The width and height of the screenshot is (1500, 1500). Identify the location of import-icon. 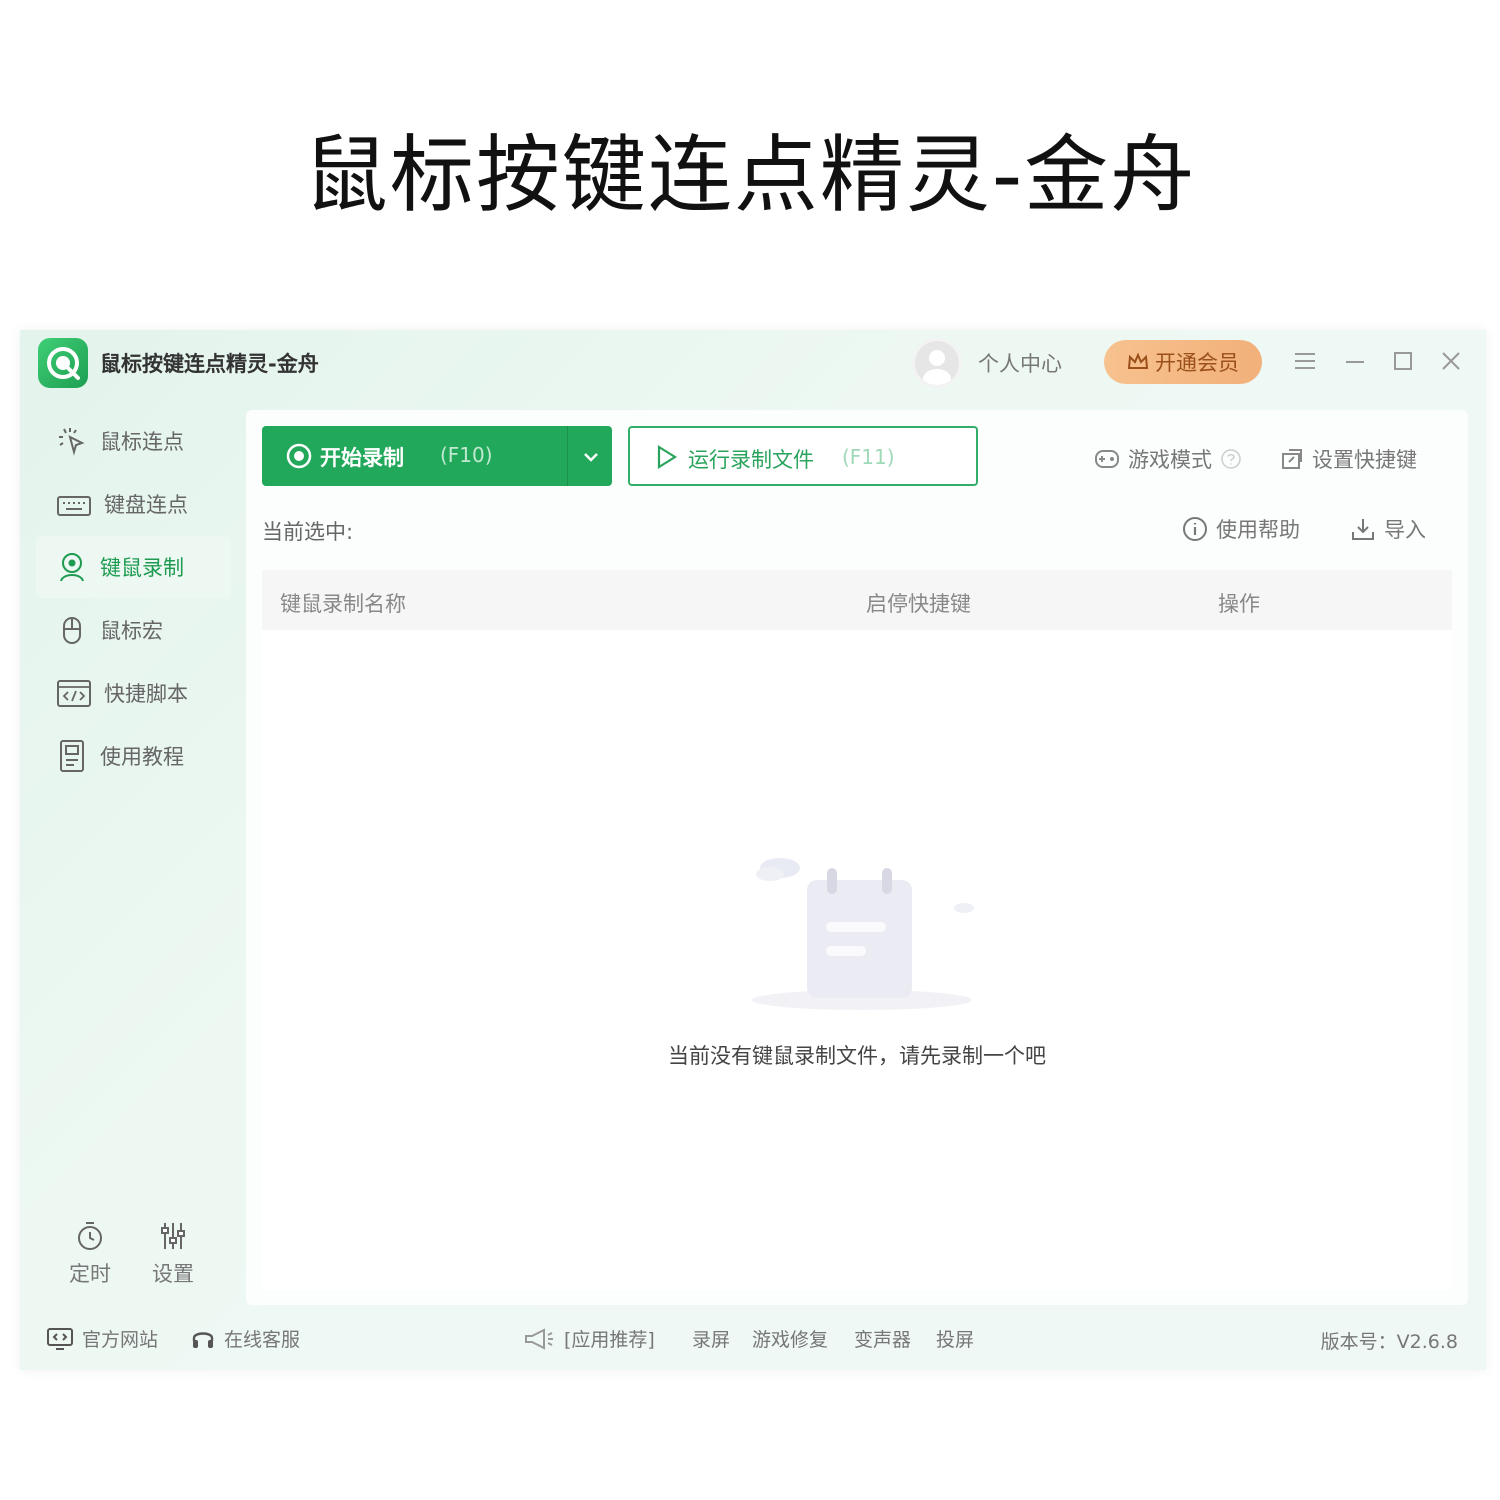
(1363, 529).